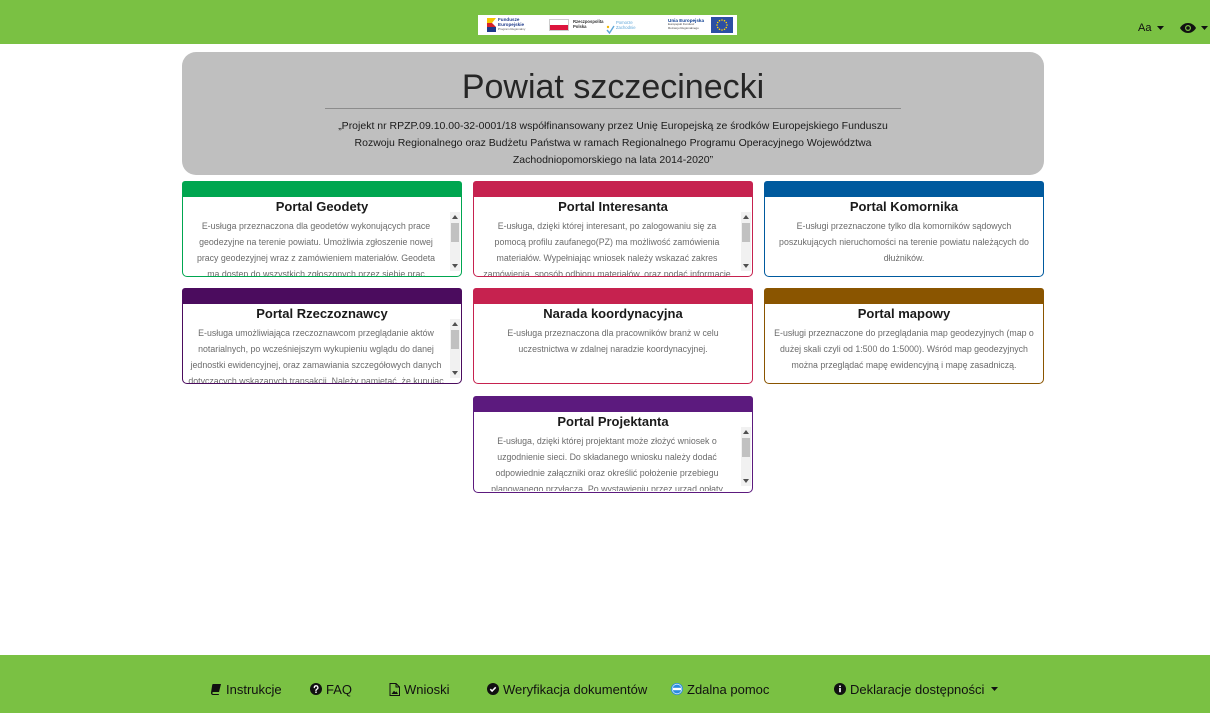 This screenshot has height=713, width=1210. Describe the element at coordinates (720, 689) in the screenshot. I see `footer-link-zdalna-pomoc: Zdalna pomoc` at that location.